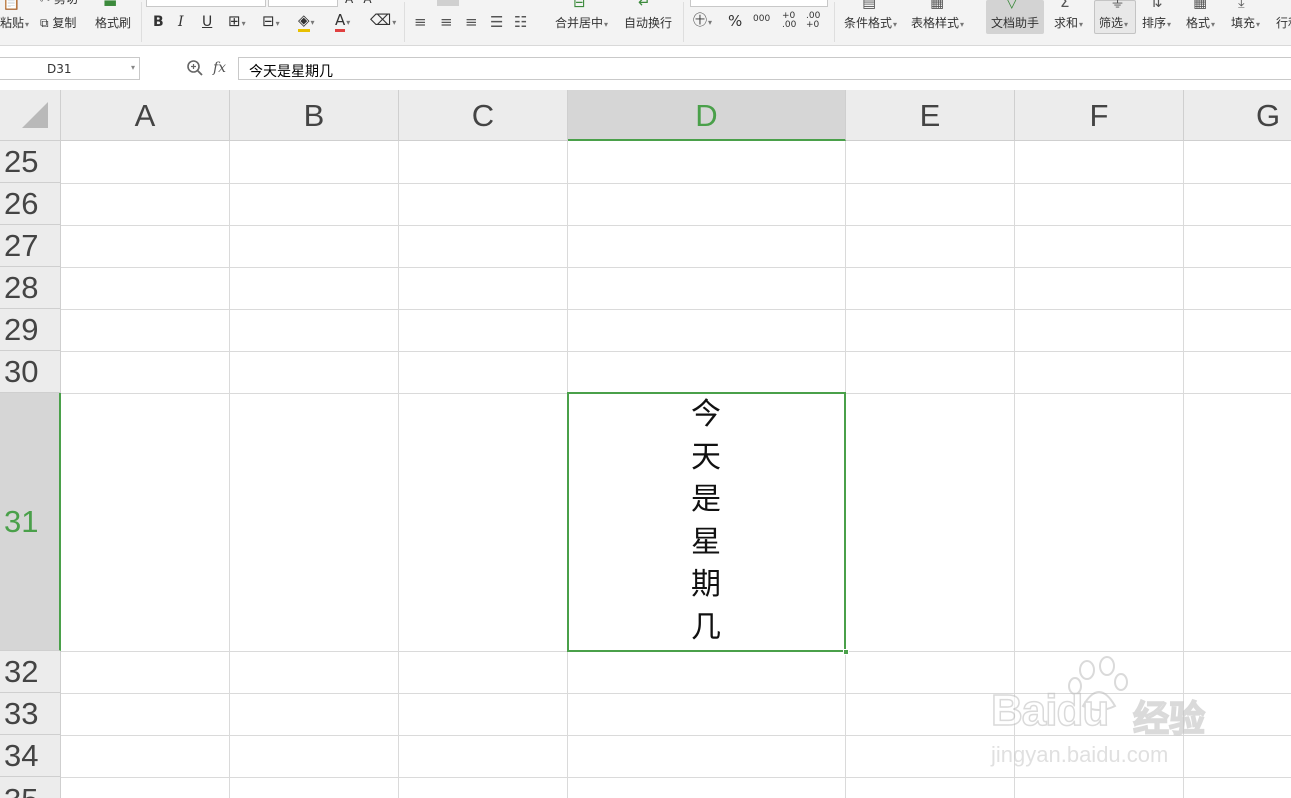 The height and width of the screenshot is (798, 1291). What do you see at coordinates (483, 115) in the screenshot?
I see `column-header-c: C` at bounding box center [483, 115].